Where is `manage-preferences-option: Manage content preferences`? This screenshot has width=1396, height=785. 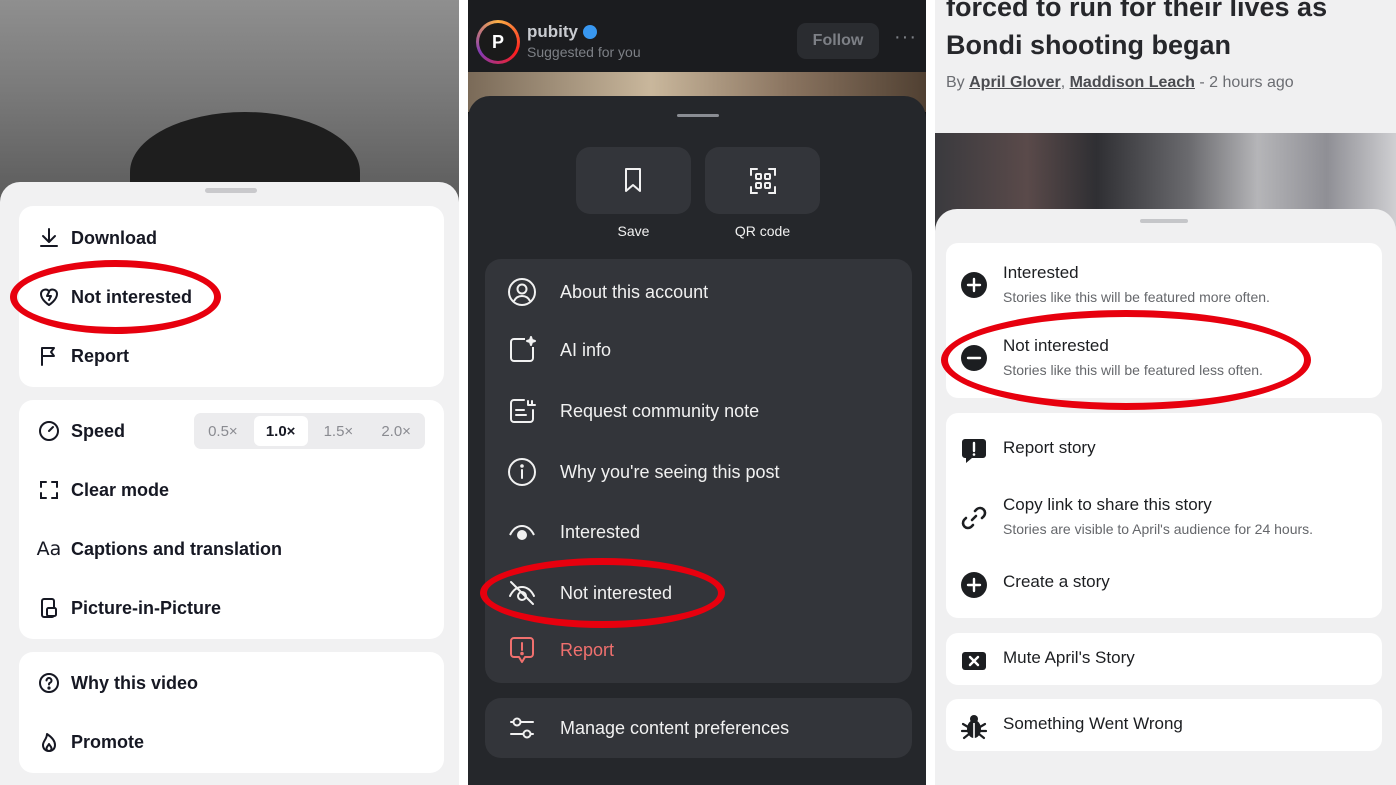
manage-preferences-option: Manage content preferences is located at coordinates (647, 728).